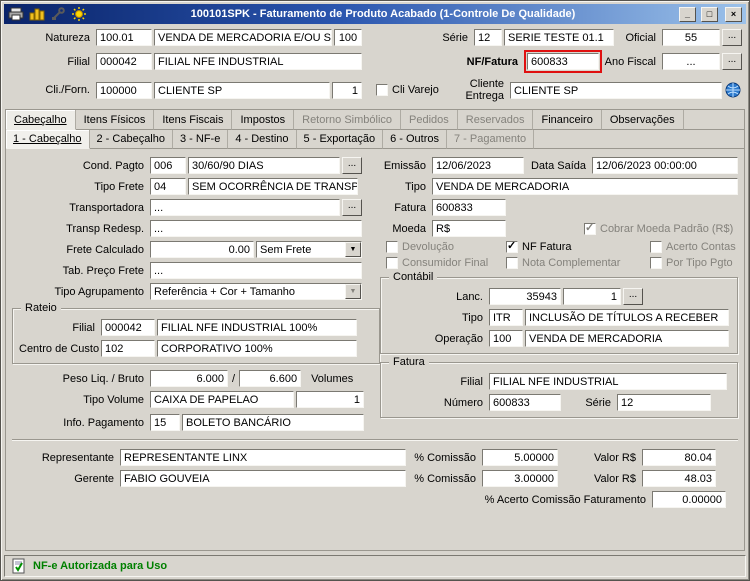  I want to click on nf-fatura-checkbox: ✓ NF Fatura, so click(577, 246).